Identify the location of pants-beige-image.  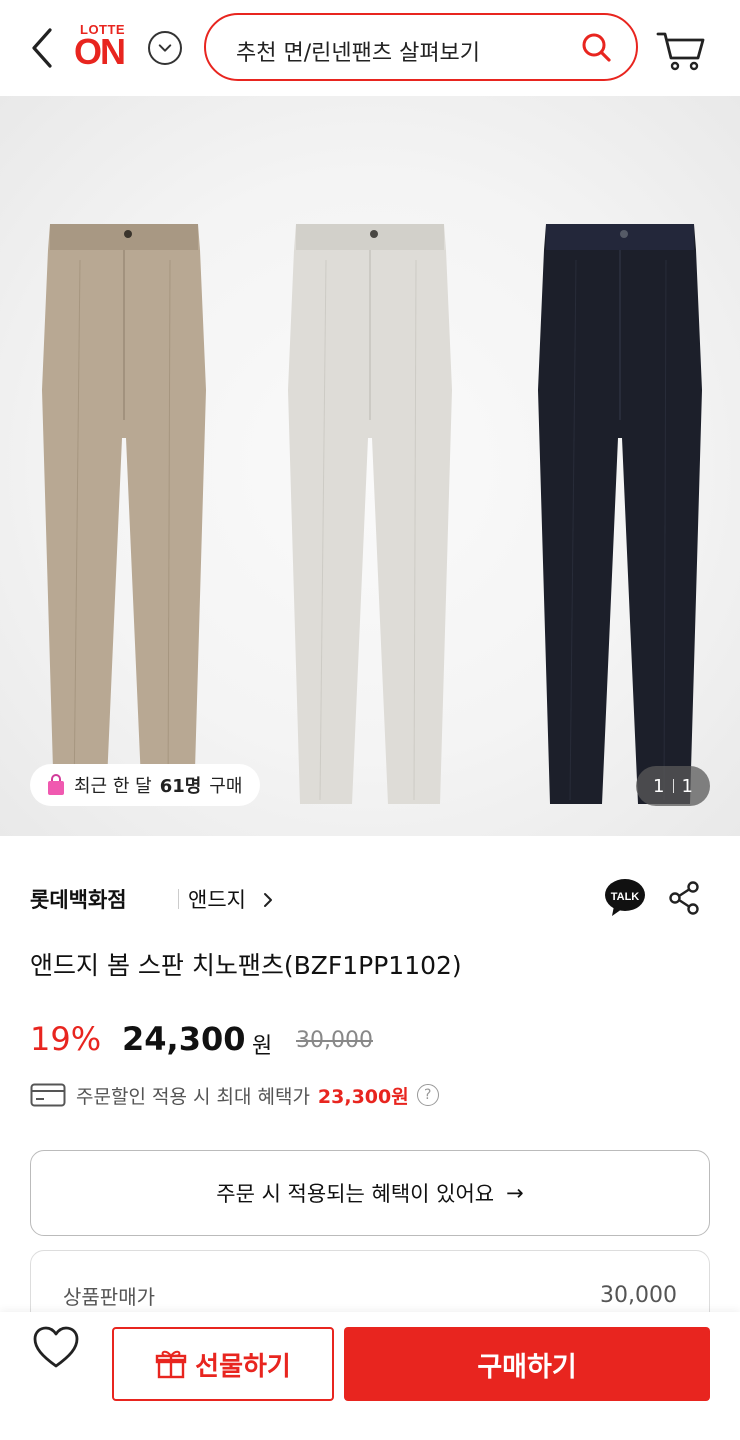
(124, 514).